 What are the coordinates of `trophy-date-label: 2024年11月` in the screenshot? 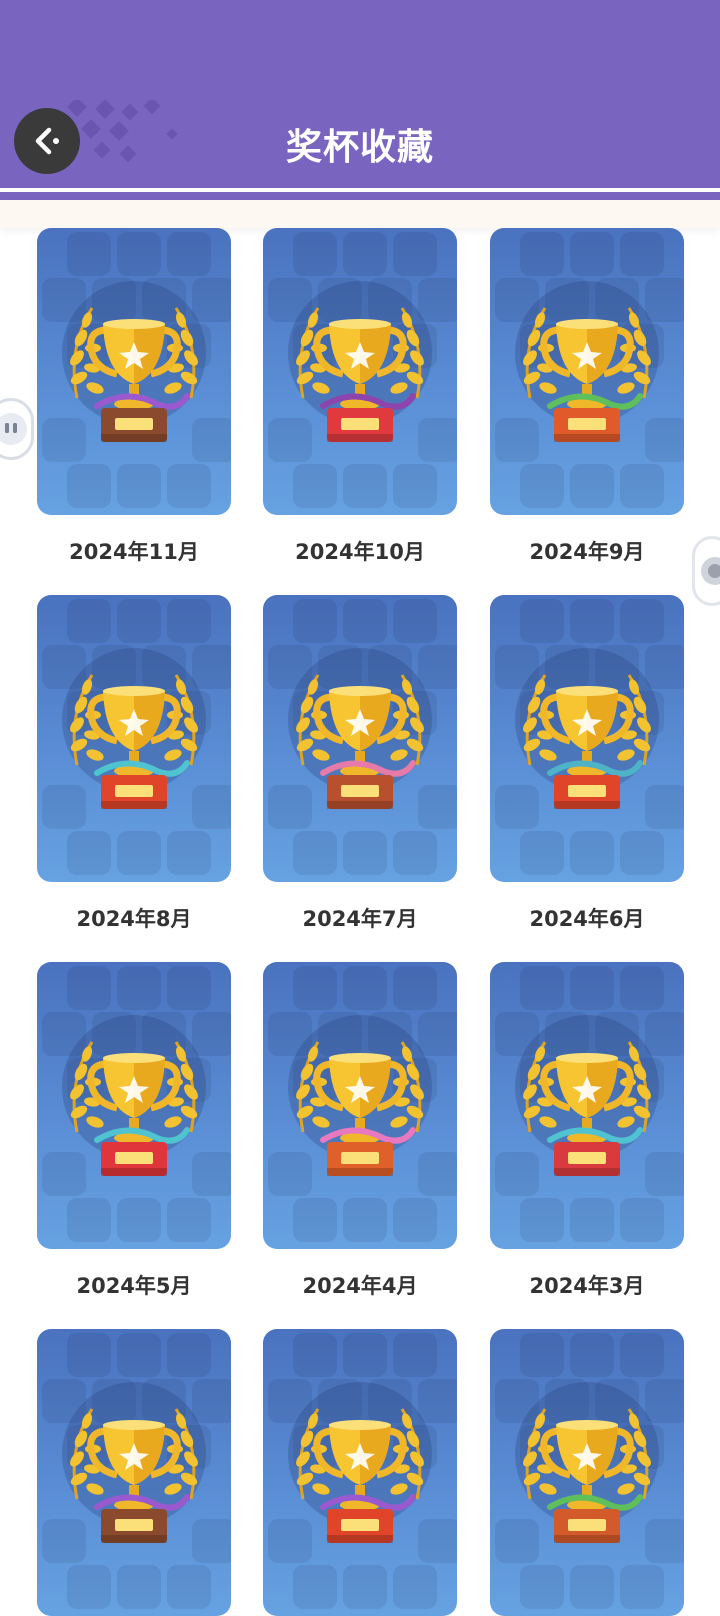 It's located at (134, 552).